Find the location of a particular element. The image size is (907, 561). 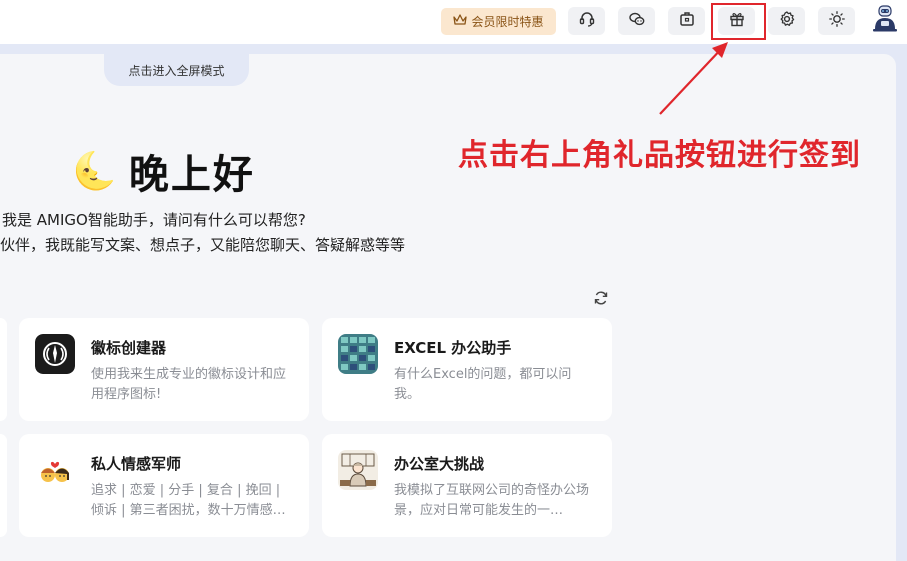

theme-toggle-button is located at coordinates (836, 21).